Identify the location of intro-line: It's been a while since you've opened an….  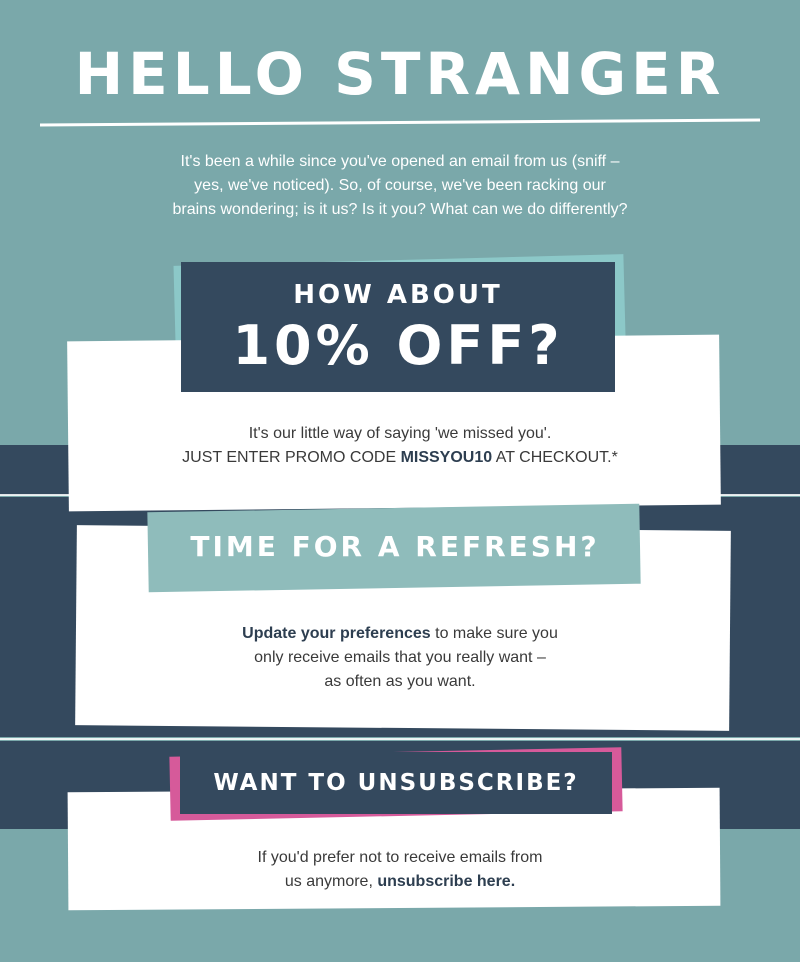
(400, 161).